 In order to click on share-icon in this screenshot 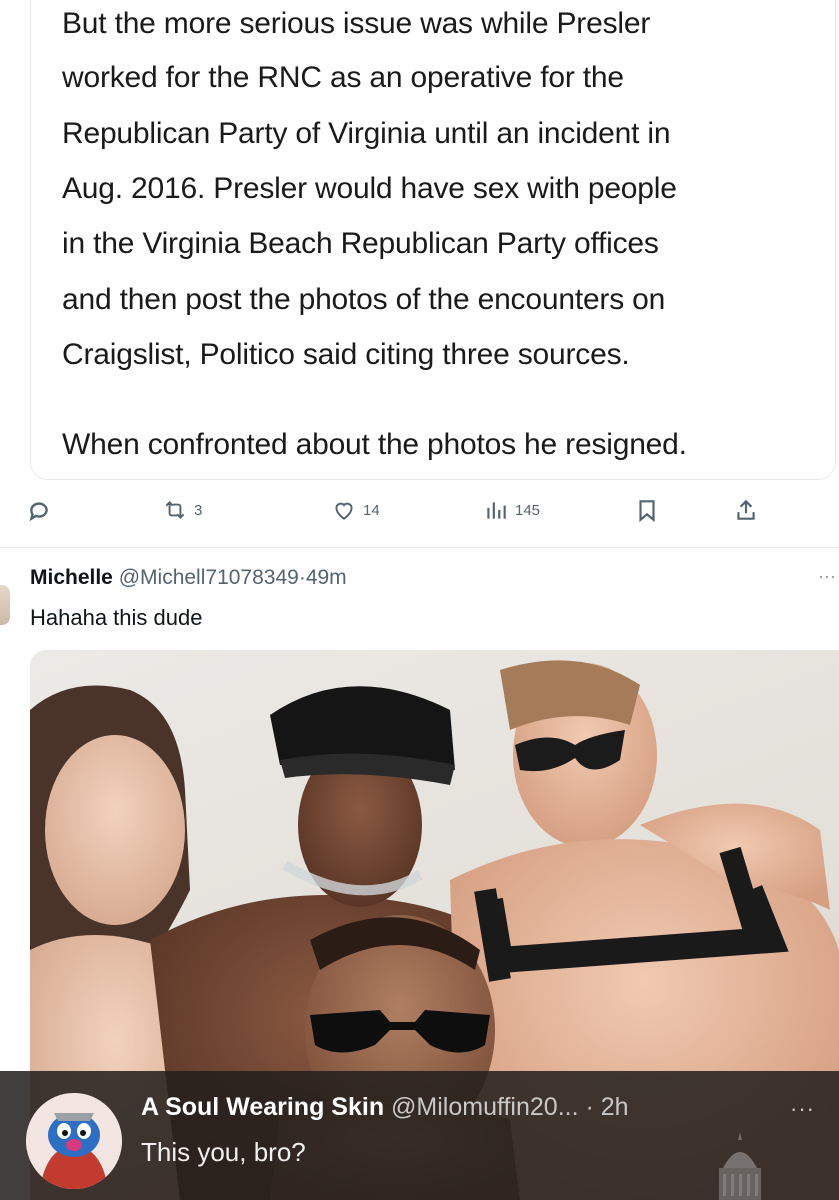, I will do `click(746, 509)`.